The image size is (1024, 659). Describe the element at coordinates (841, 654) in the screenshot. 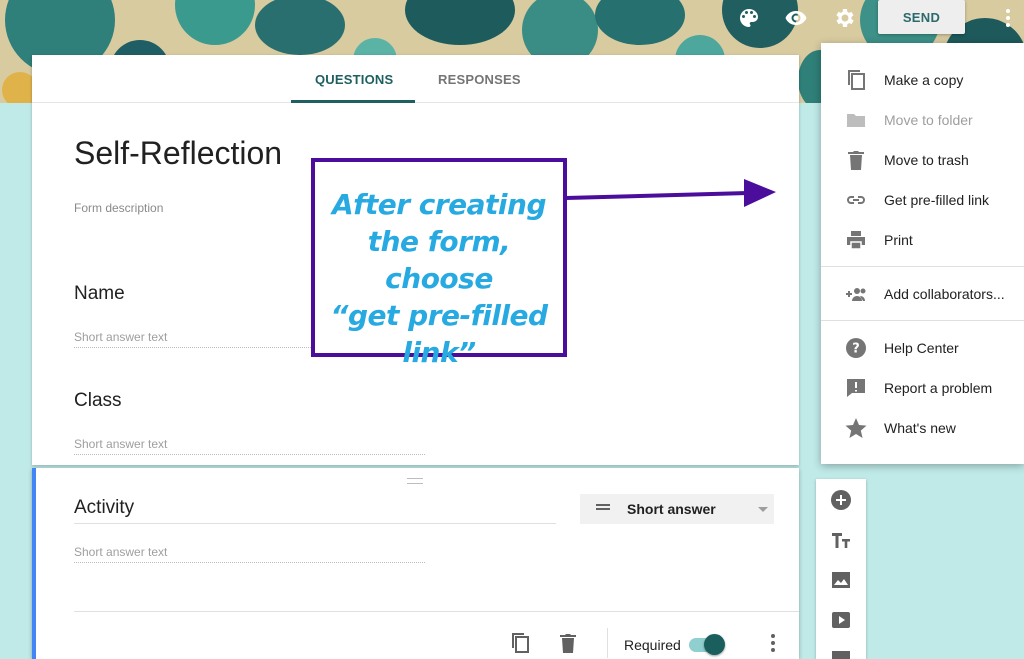

I see `section-icon` at that location.